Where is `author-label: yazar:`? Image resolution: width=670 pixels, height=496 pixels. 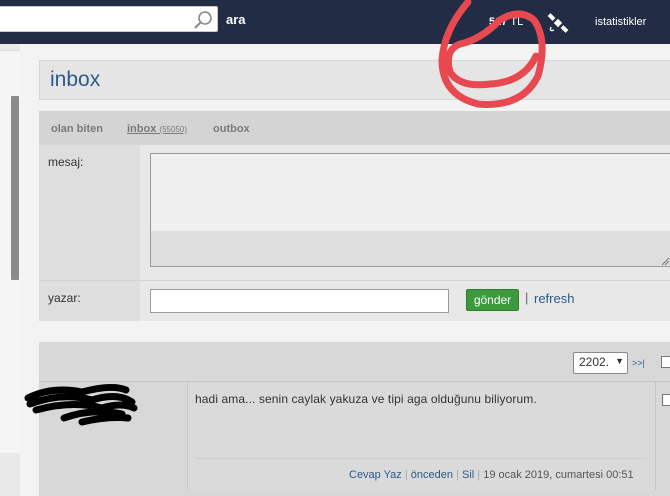 author-label: yazar: is located at coordinates (64, 298).